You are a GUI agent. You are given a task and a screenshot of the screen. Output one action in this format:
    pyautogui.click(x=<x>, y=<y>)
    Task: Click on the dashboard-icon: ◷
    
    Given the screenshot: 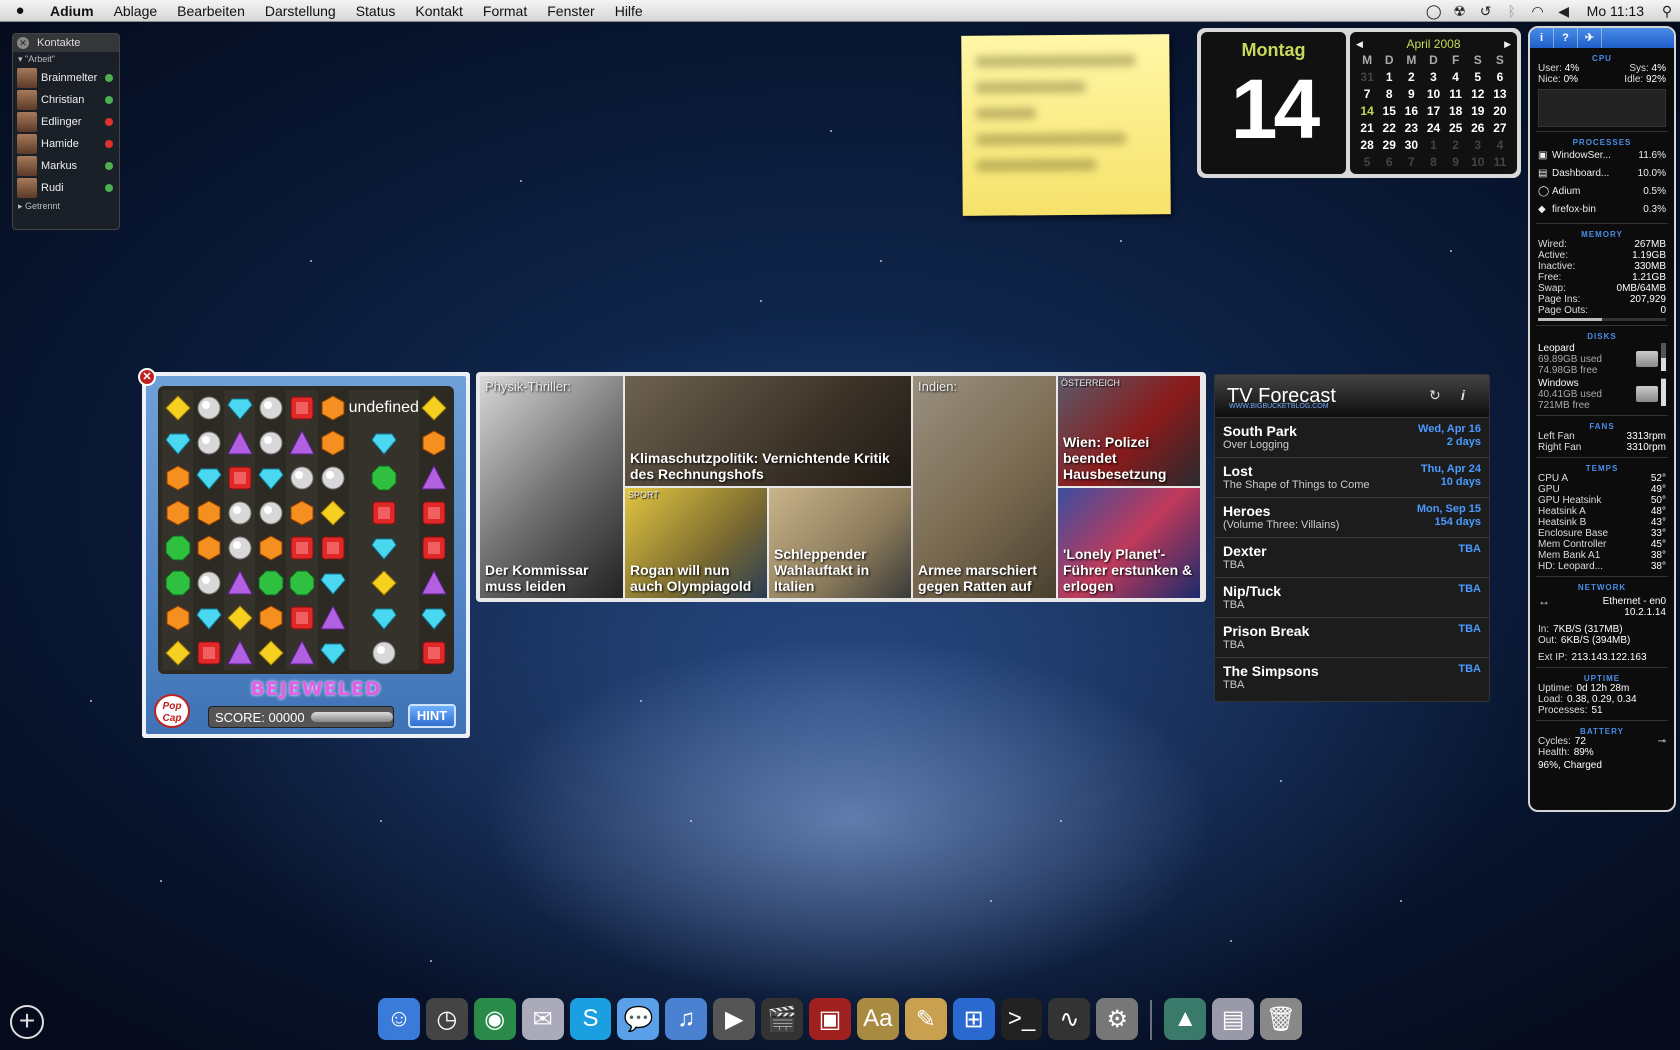 What is the action you would take?
    pyautogui.click(x=446, y=1019)
    